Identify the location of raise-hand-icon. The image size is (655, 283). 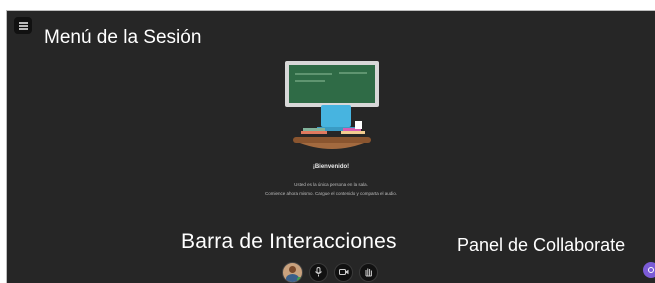
(368, 272).